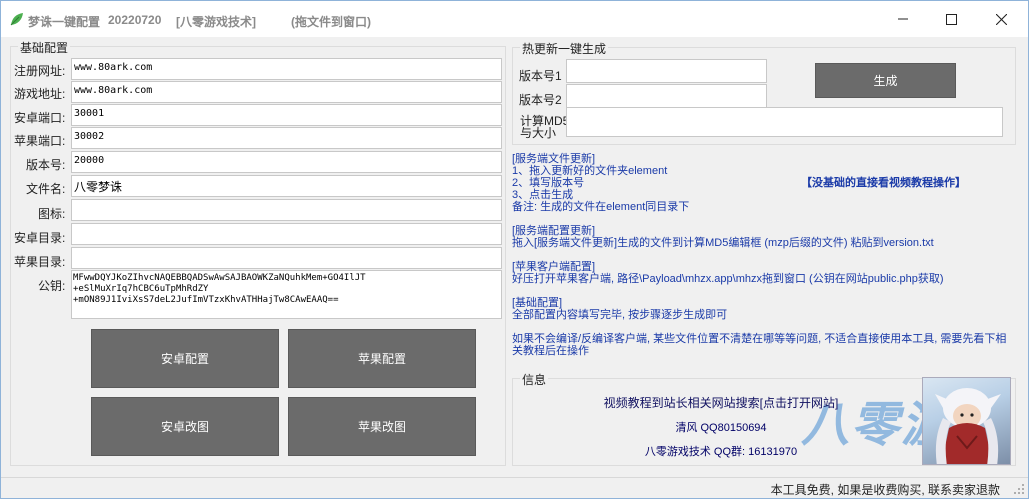  I want to click on server-update-title: [服务端文件更新], so click(554, 159).